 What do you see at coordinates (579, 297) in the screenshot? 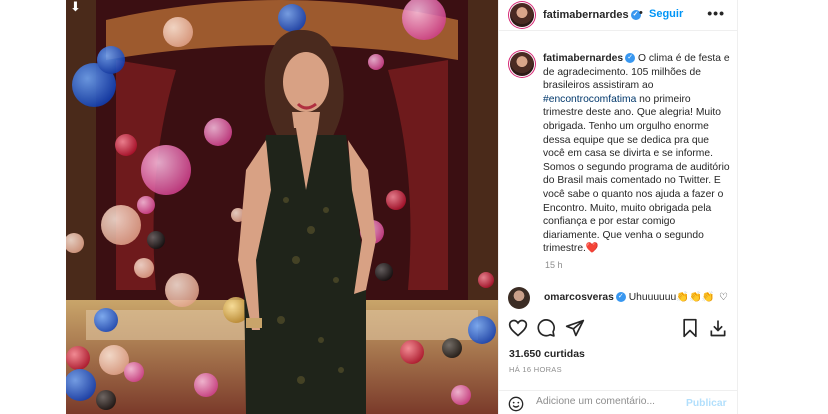
I see `commenter-username: omarcosveras` at bounding box center [579, 297].